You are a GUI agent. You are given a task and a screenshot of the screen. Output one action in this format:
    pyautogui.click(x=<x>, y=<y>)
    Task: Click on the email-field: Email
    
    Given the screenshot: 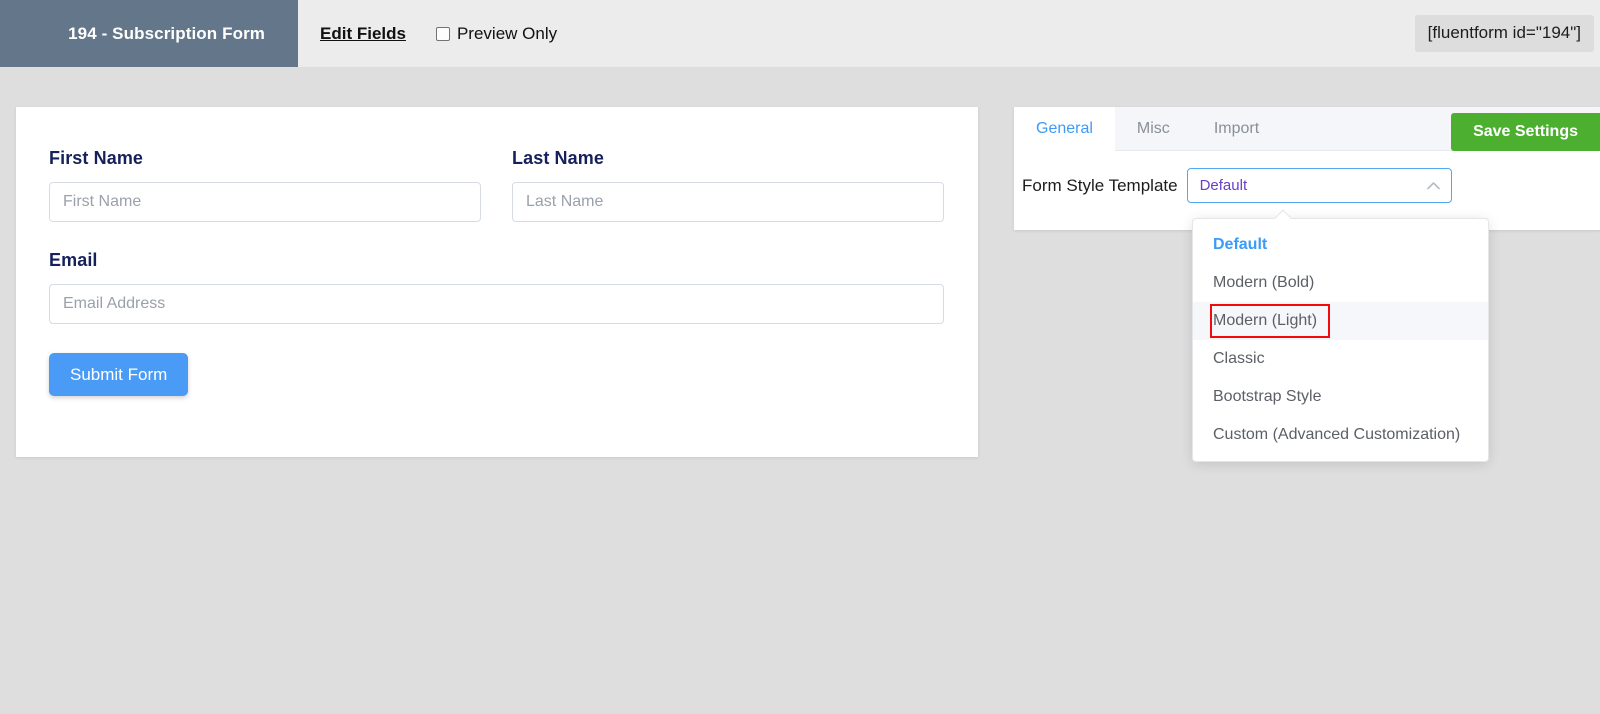 What is the action you would take?
    pyautogui.click(x=496, y=287)
    